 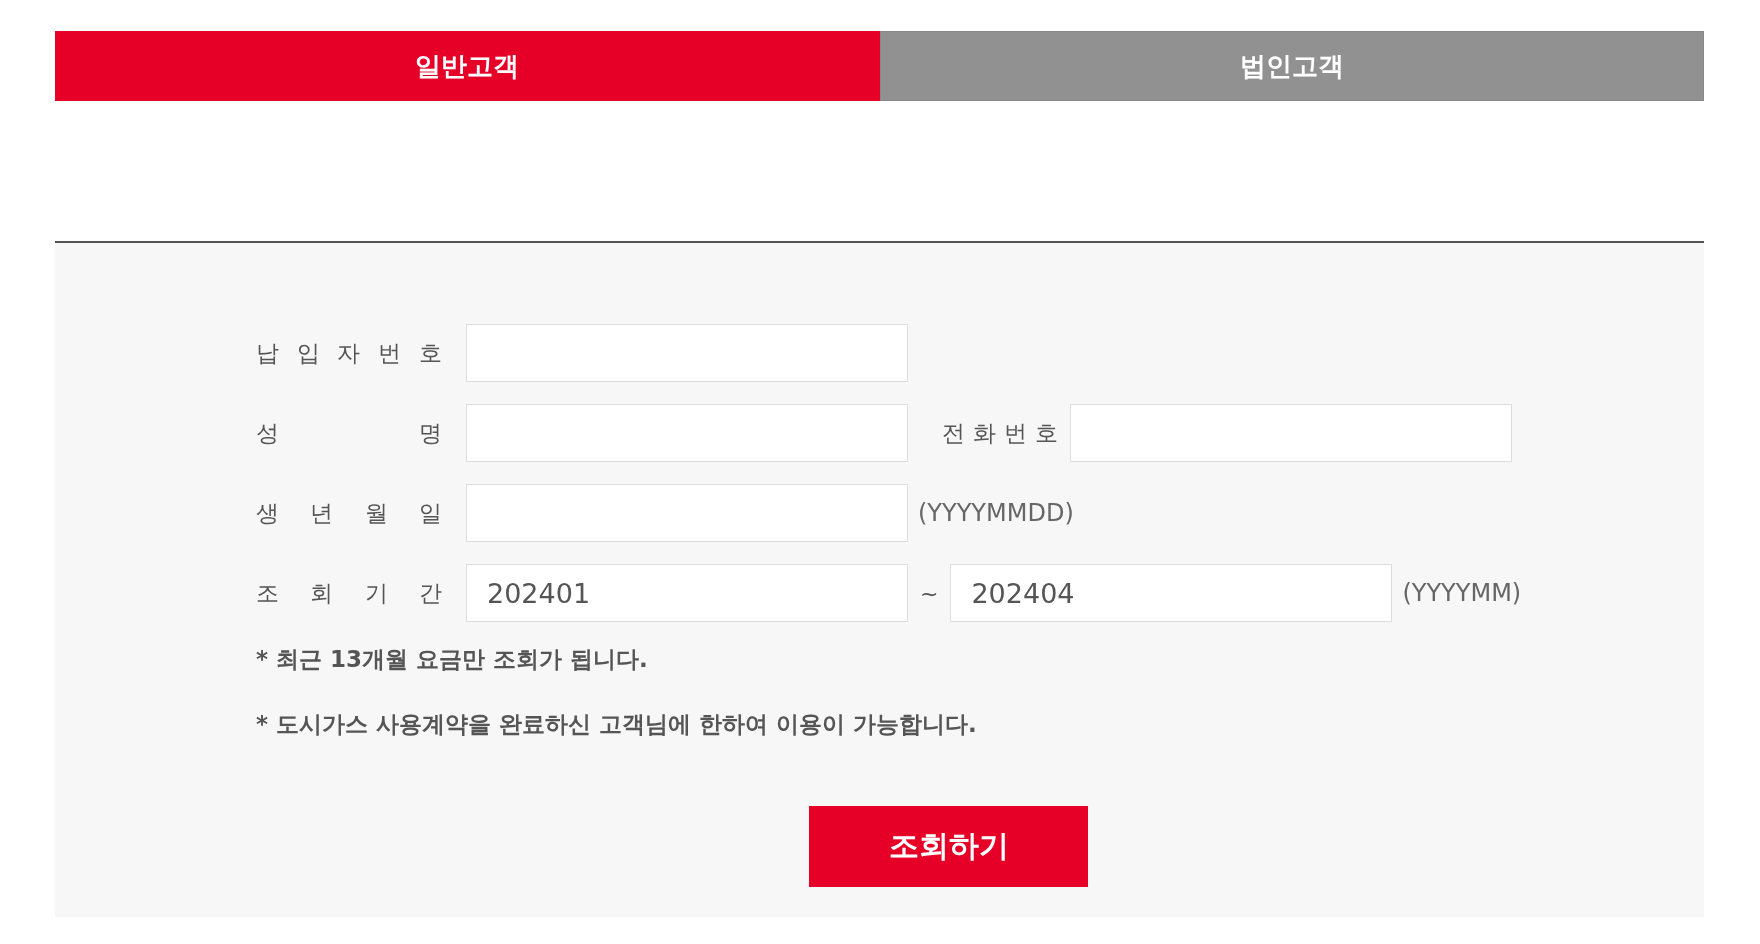 I want to click on format-hint: (YYYYMM), so click(x=1462, y=593).